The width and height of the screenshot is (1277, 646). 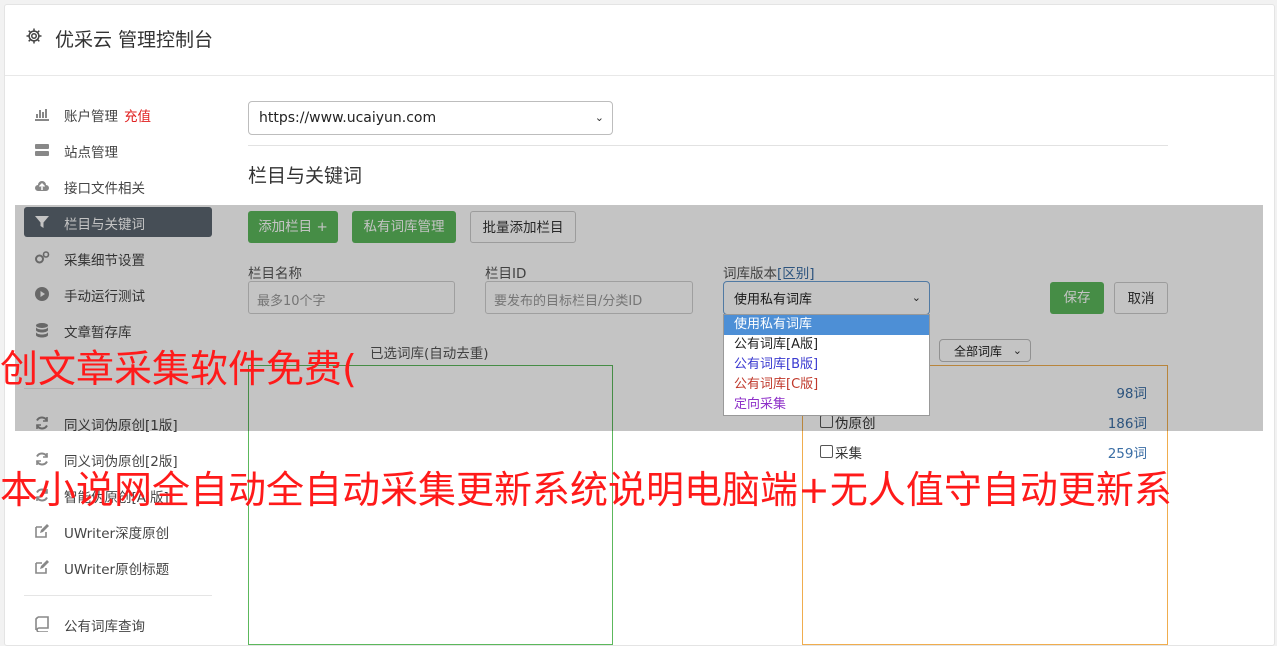 I want to click on sidebar-item-uwriter-title: UWriter原创标题, so click(x=118, y=567).